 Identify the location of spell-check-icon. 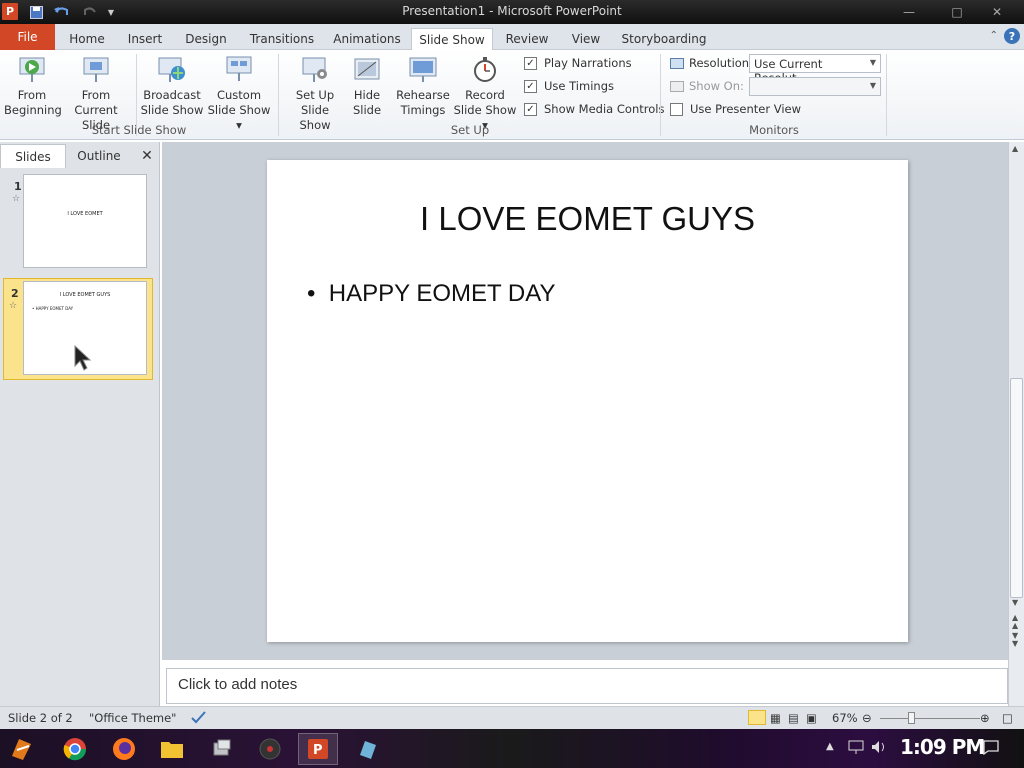
(199, 718).